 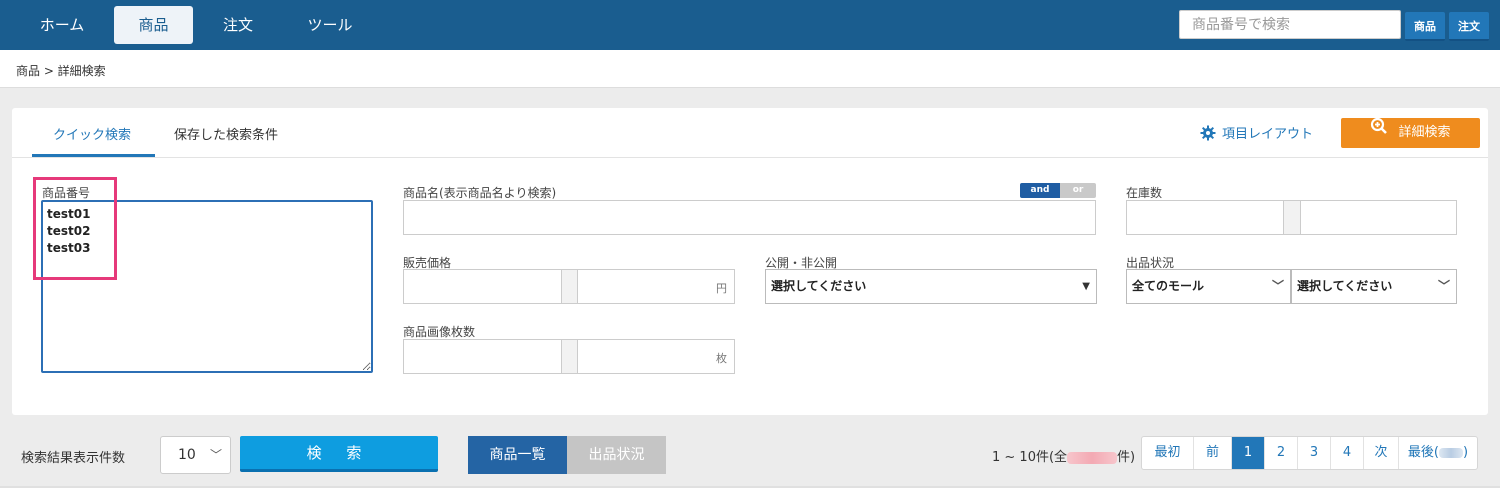 I want to click on pager-last: 最後(), so click(x=1438, y=453).